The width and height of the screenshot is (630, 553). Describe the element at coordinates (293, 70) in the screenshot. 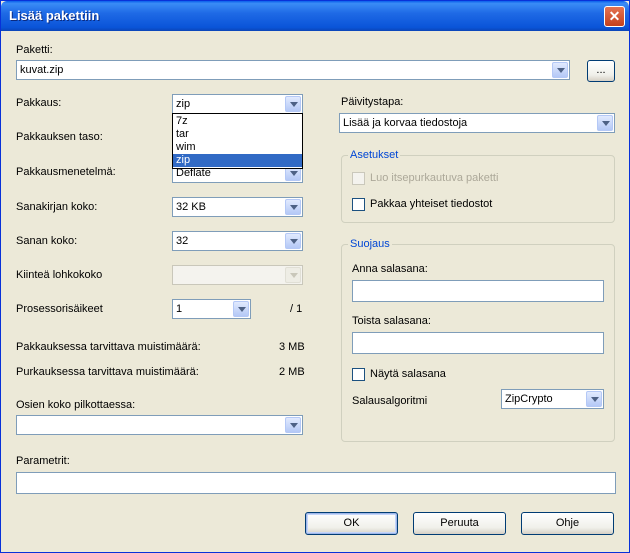

I see `archive-path-combo: kuvat.zip` at that location.